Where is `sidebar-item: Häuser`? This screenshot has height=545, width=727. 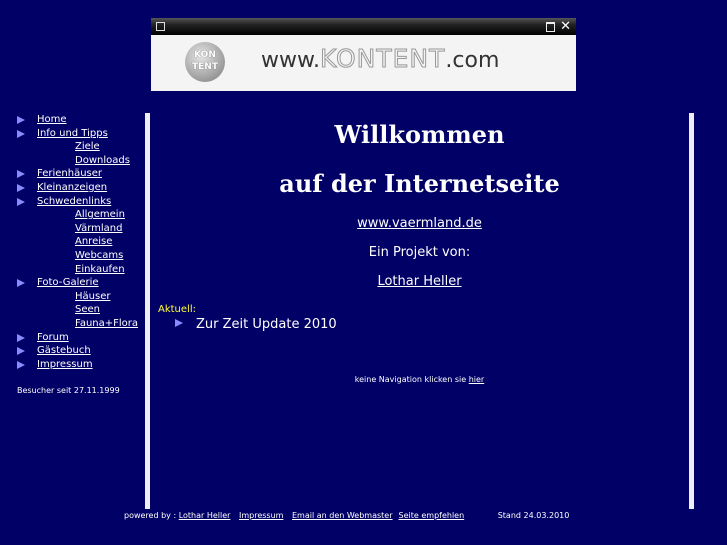
sidebar-item: Häuser is located at coordinates (72, 297).